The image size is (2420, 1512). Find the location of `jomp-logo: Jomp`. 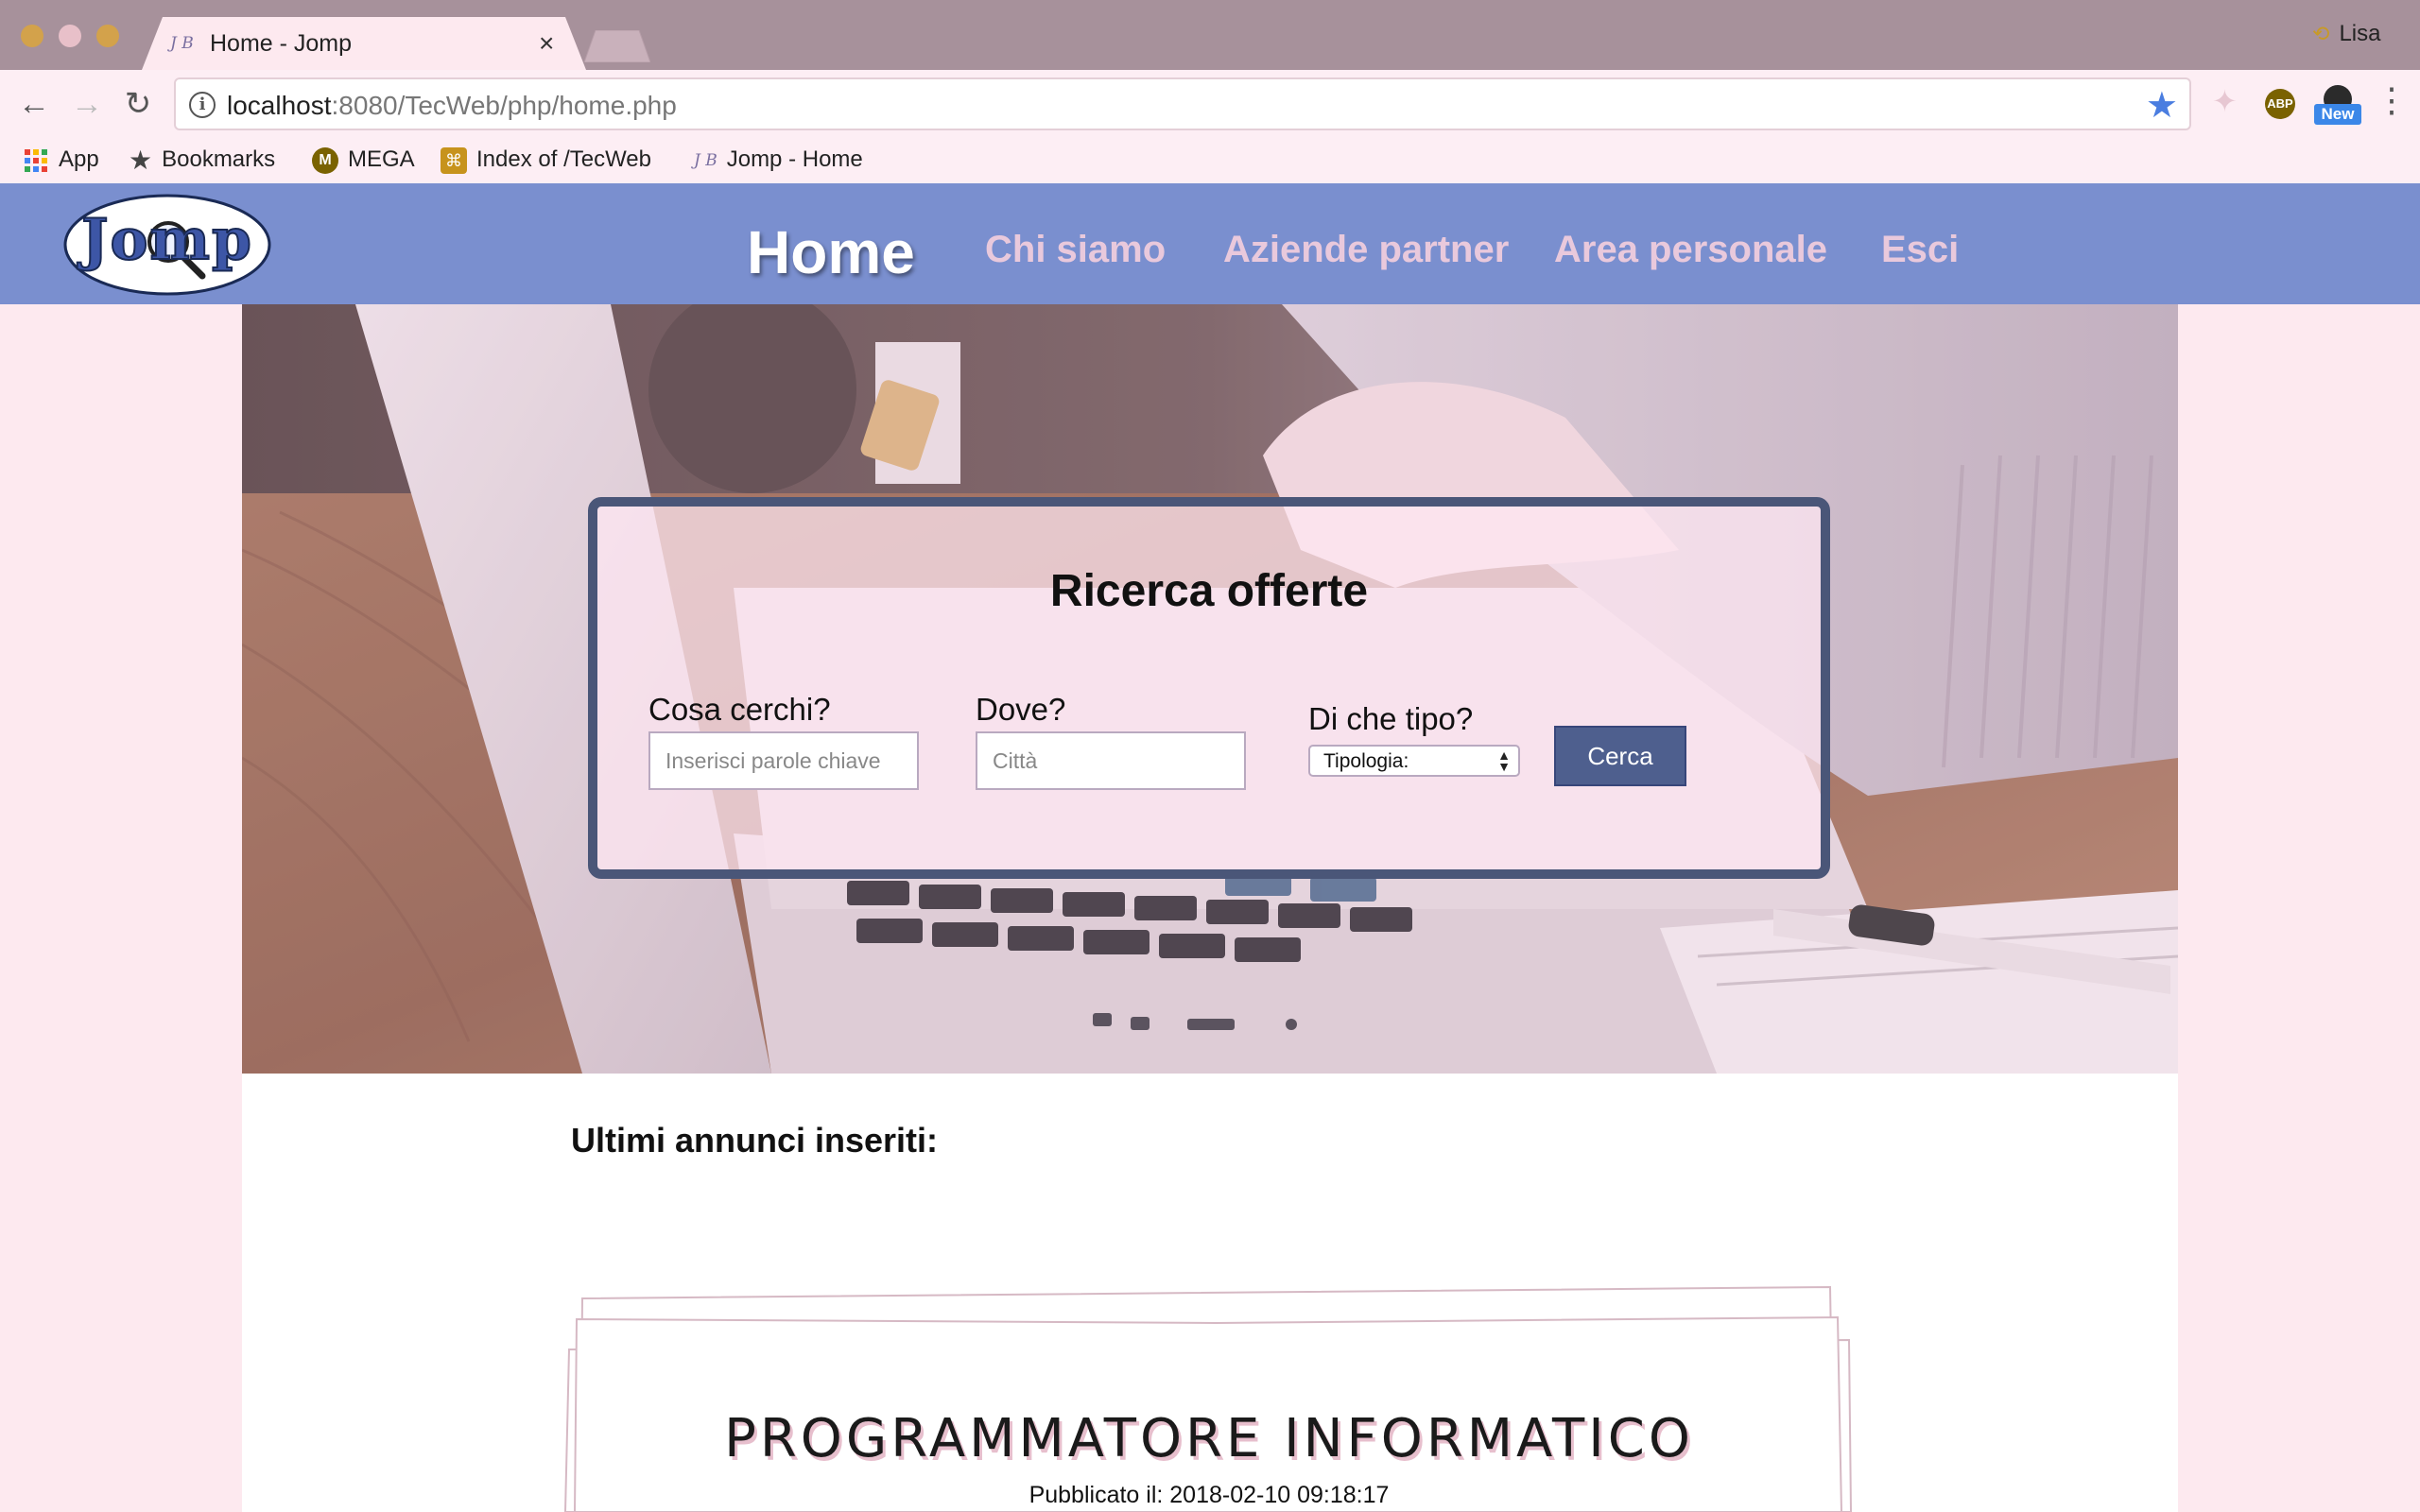

jomp-logo: Jomp is located at coordinates (167, 245).